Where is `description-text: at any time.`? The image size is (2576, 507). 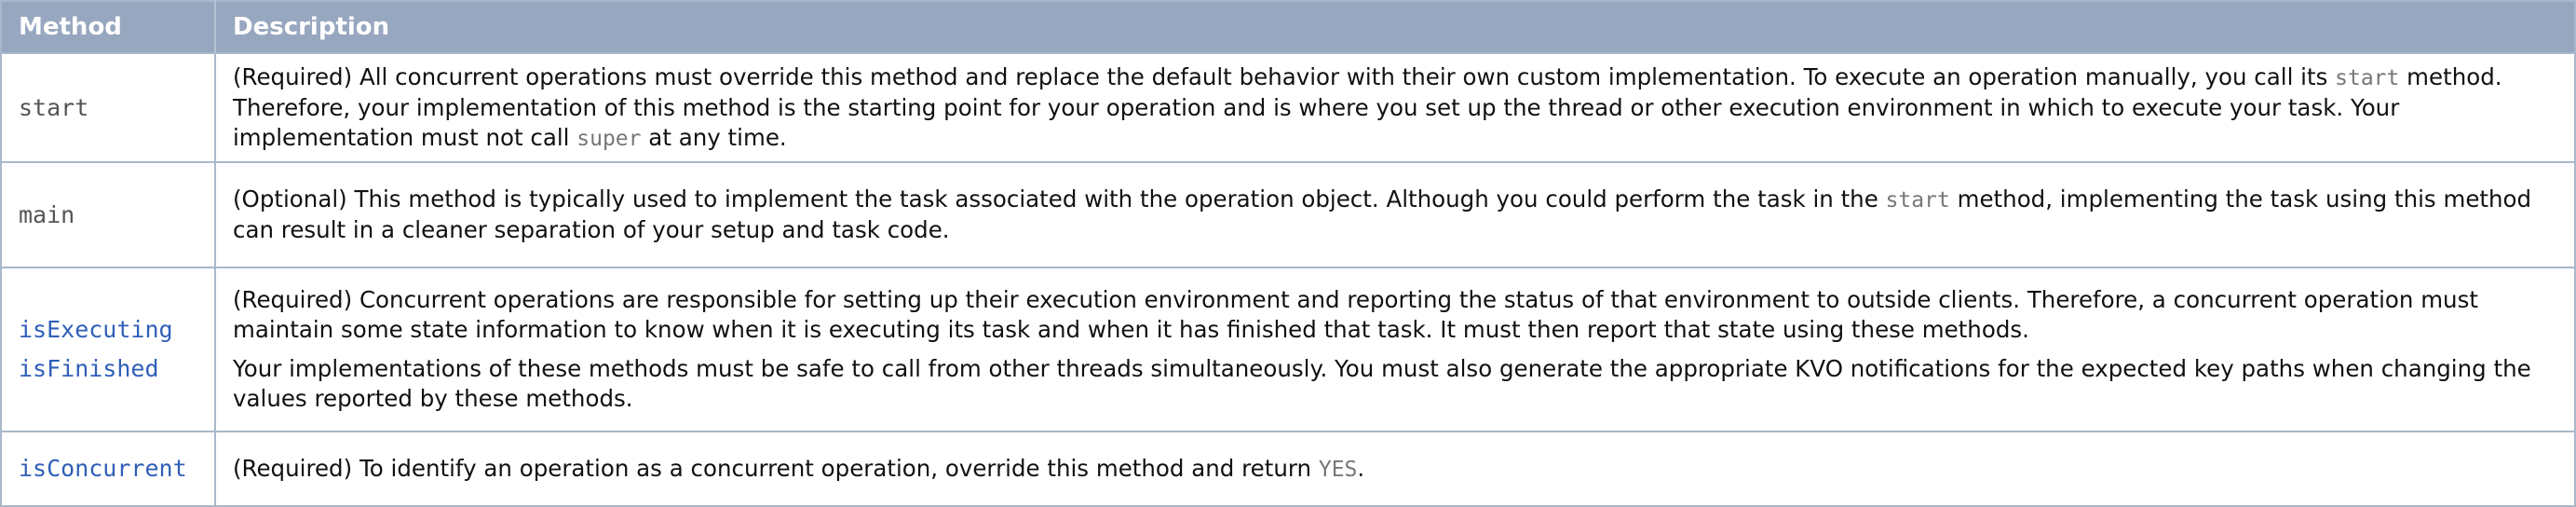 description-text: at any time. is located at coordinates (714, 137).